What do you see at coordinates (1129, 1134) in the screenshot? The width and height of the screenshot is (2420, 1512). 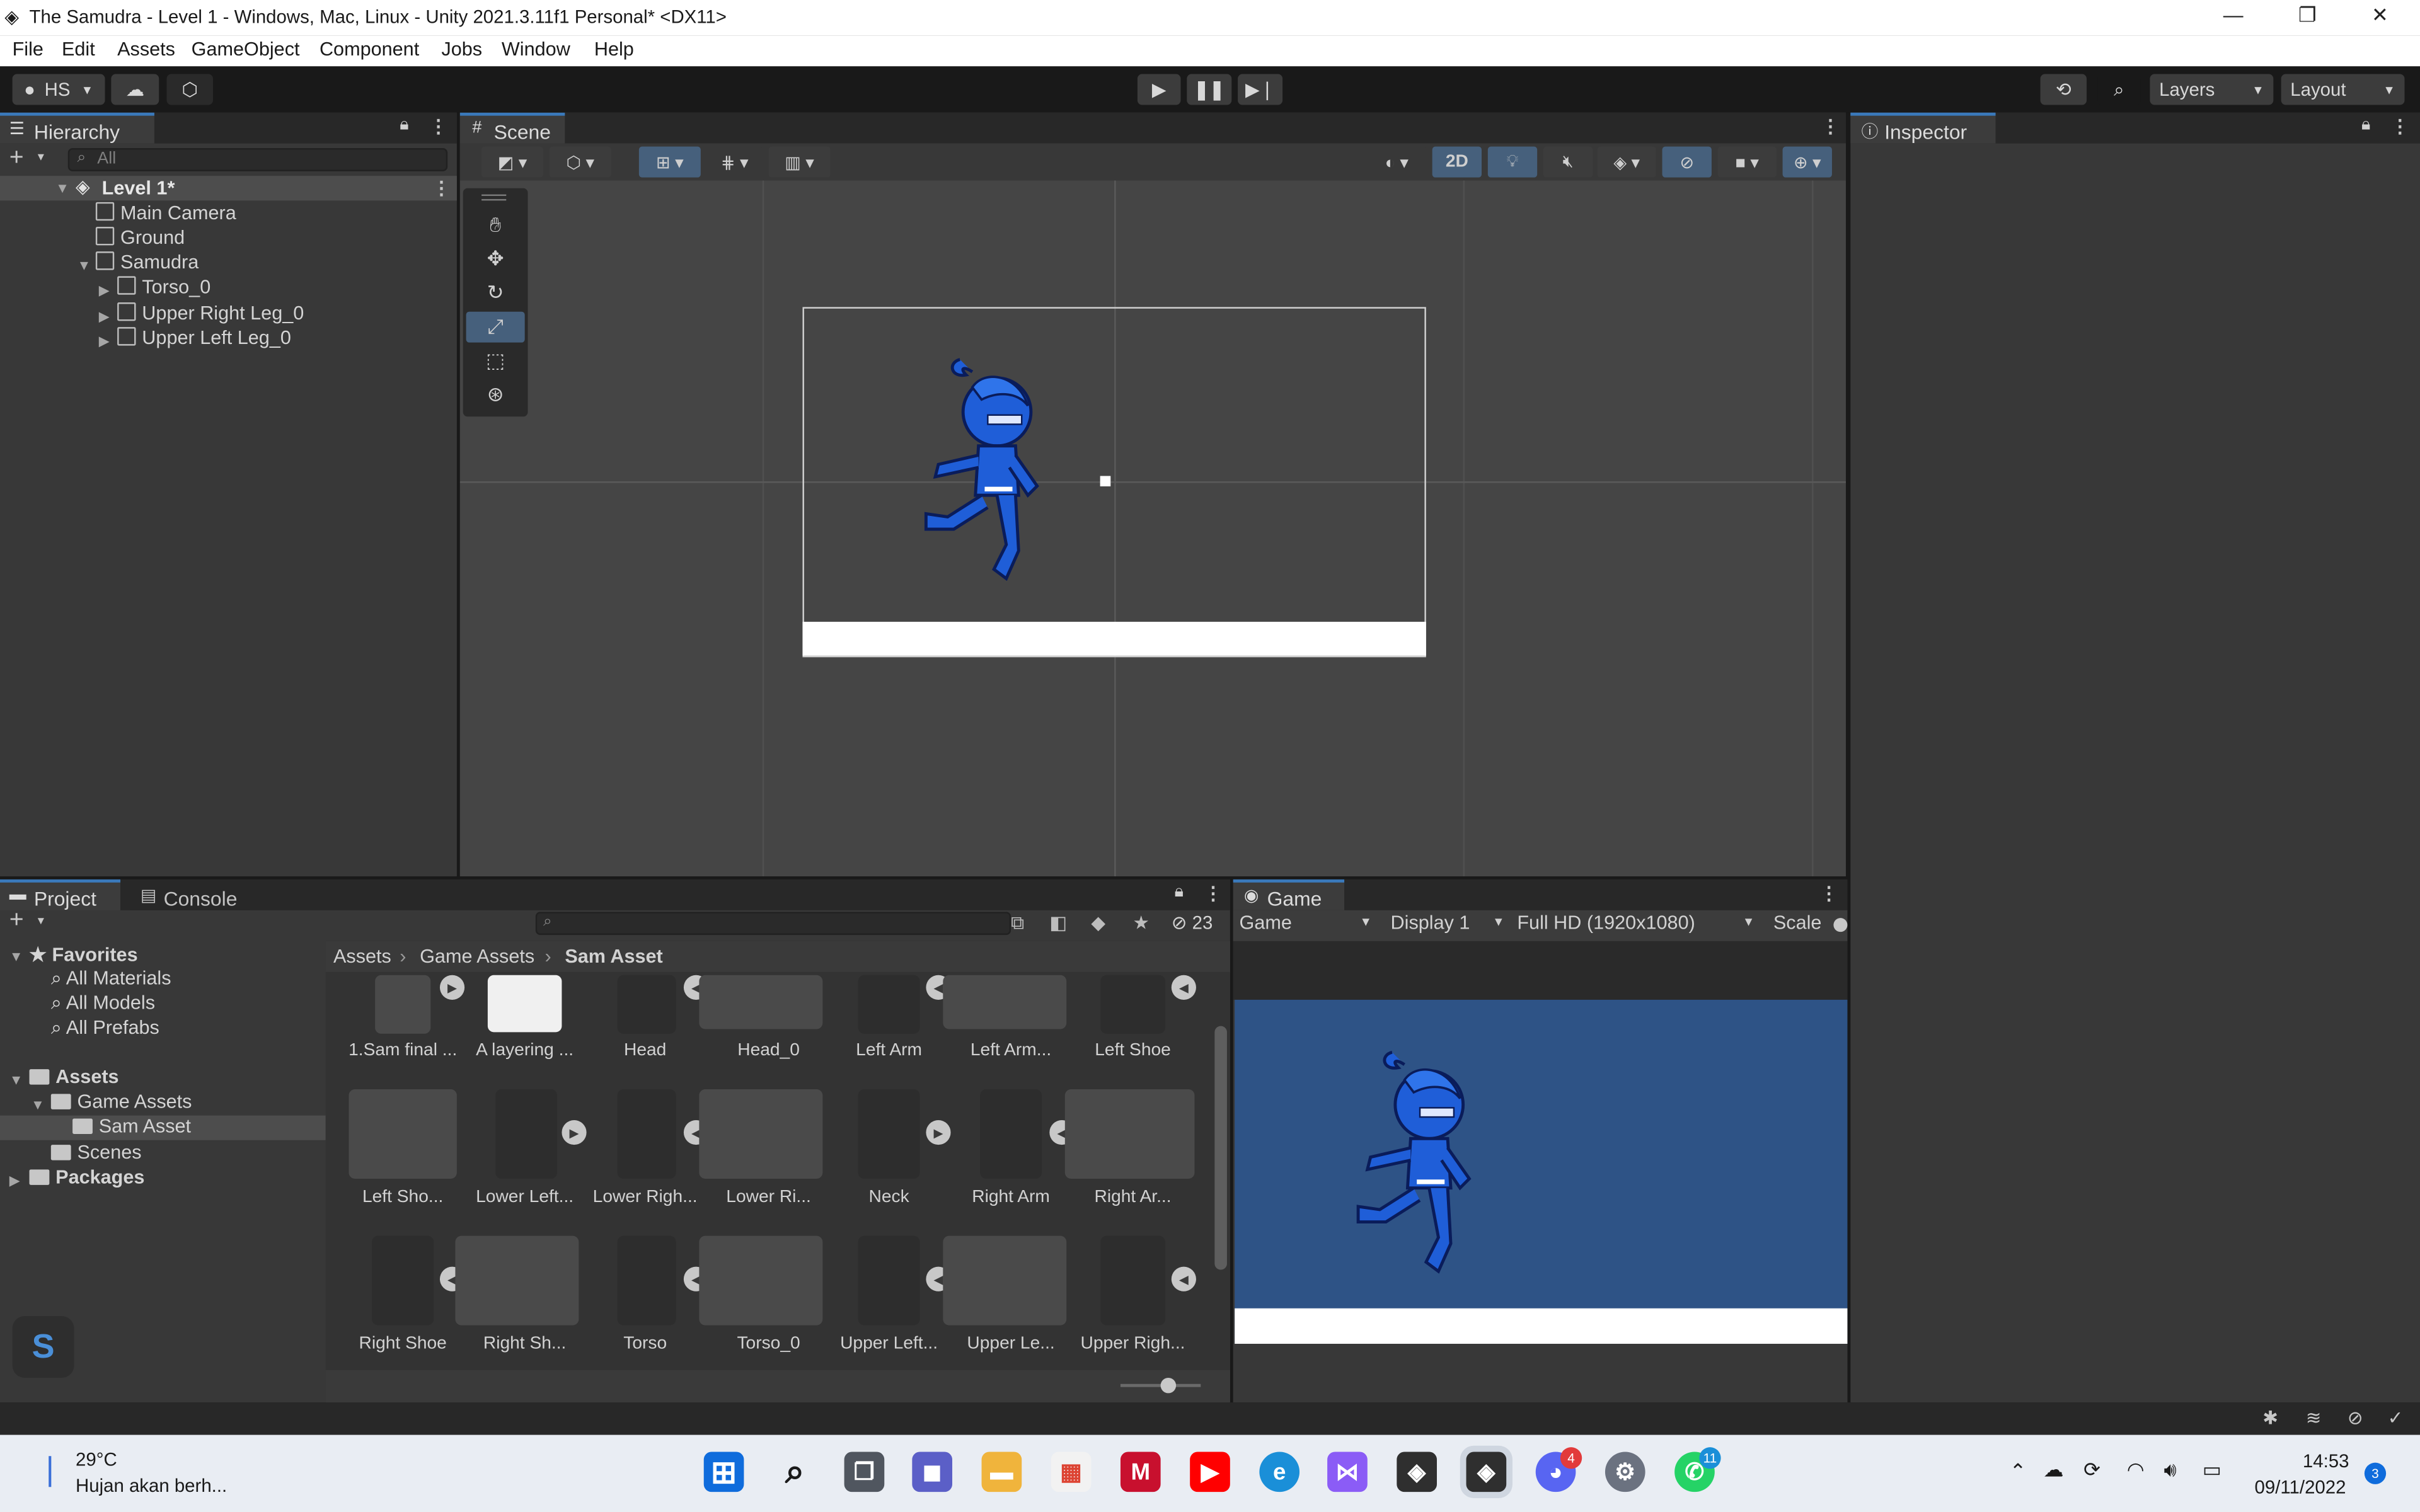 I see `asset-thumb-right-arm-sprite` at bounding box center [1129, 1134].